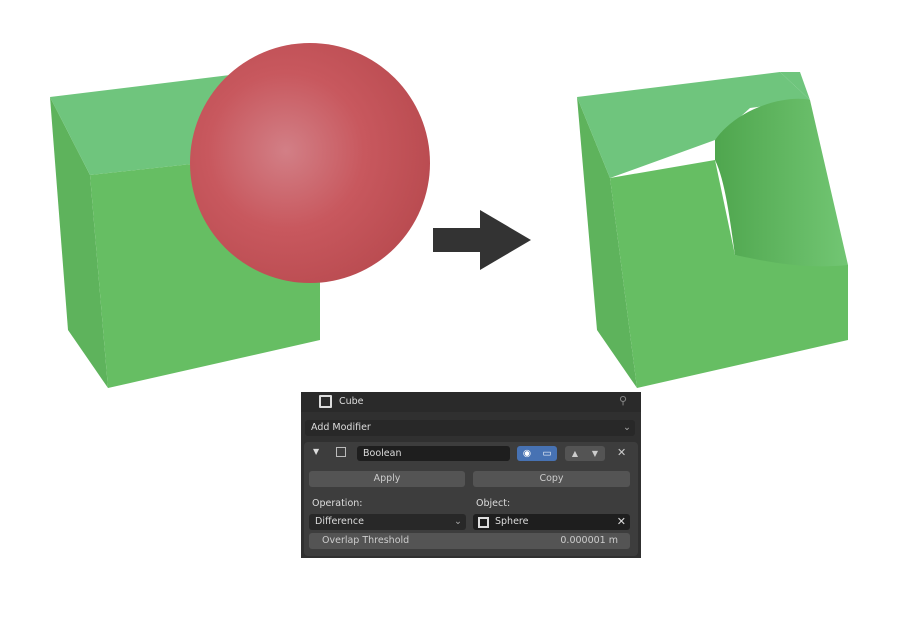 The image size is (900, 624). Describe the element at coordinates (512, 521) in the screenshot. I see `object-value: Sphere` at that location.